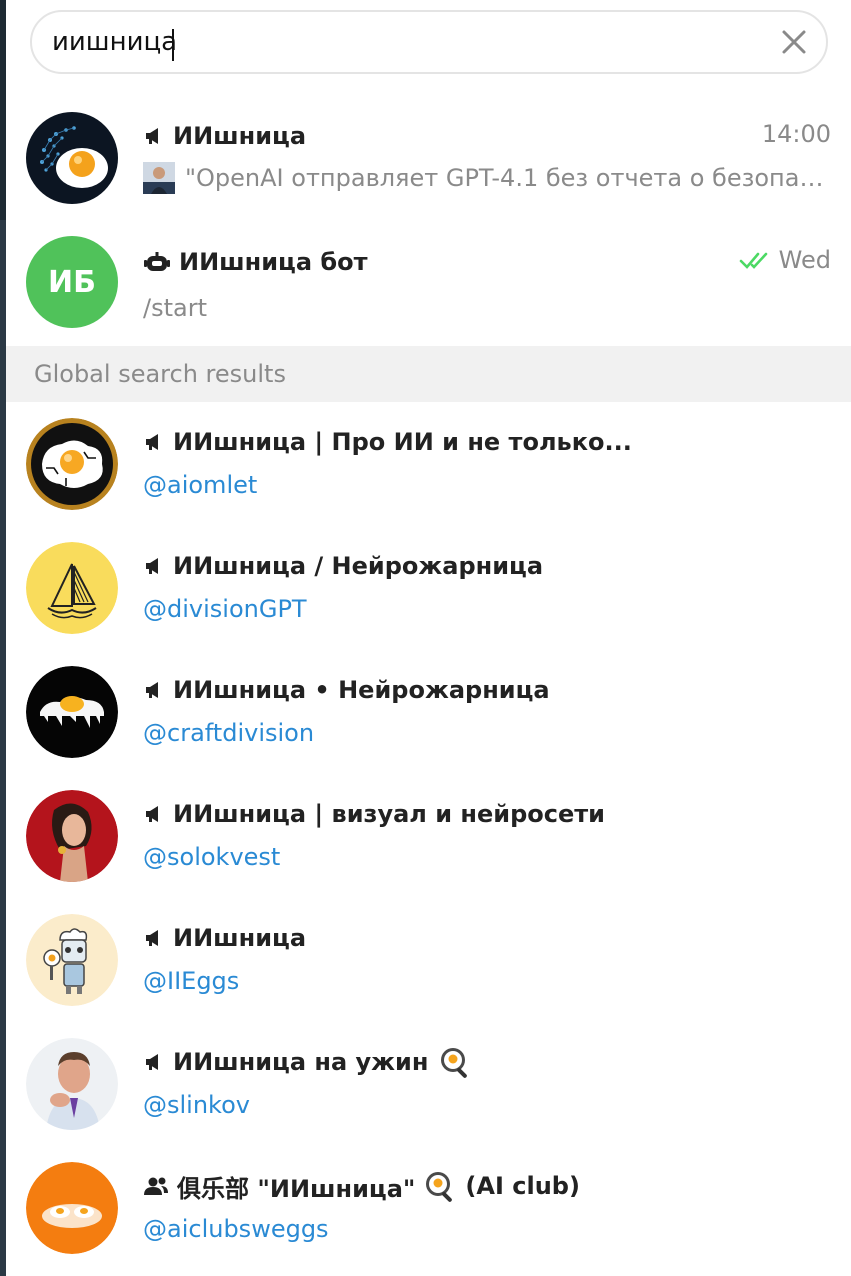 This screenshot has height=1276, width=851. I want to click on result-handle: @aiclubsweggs, so click(236, 1229).